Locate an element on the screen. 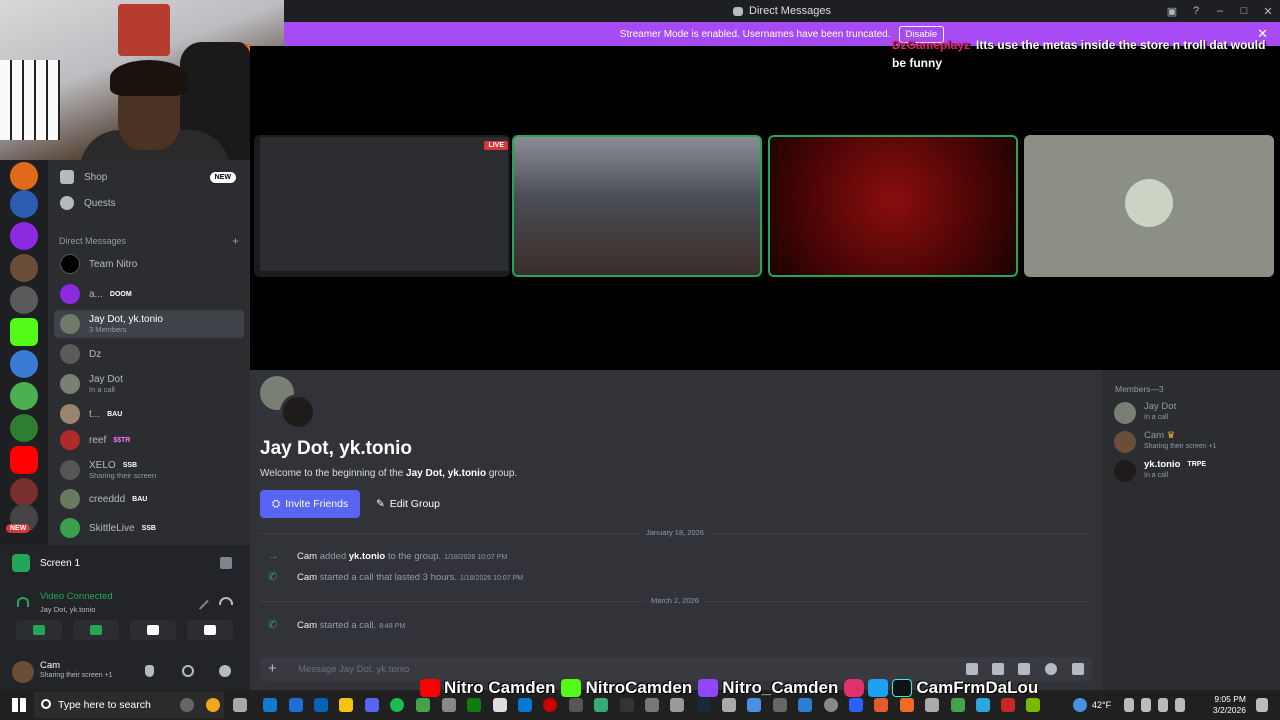 The height and width of the screenshot is (720, 1280). noise-suppression-icon is located at coordinates (201, 602).